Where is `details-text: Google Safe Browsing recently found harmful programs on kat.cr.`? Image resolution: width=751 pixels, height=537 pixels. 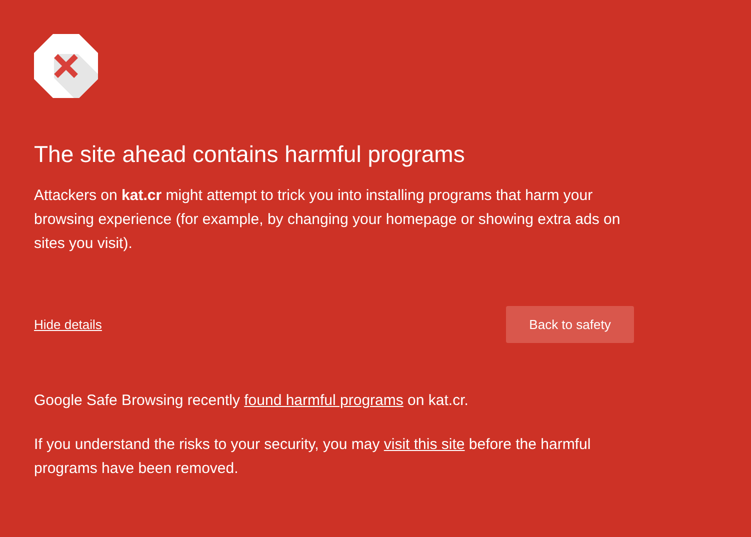
details-text: Google Safe Browsing recently found harmful programs on kat.cr. is located at coordinates (252, 401).